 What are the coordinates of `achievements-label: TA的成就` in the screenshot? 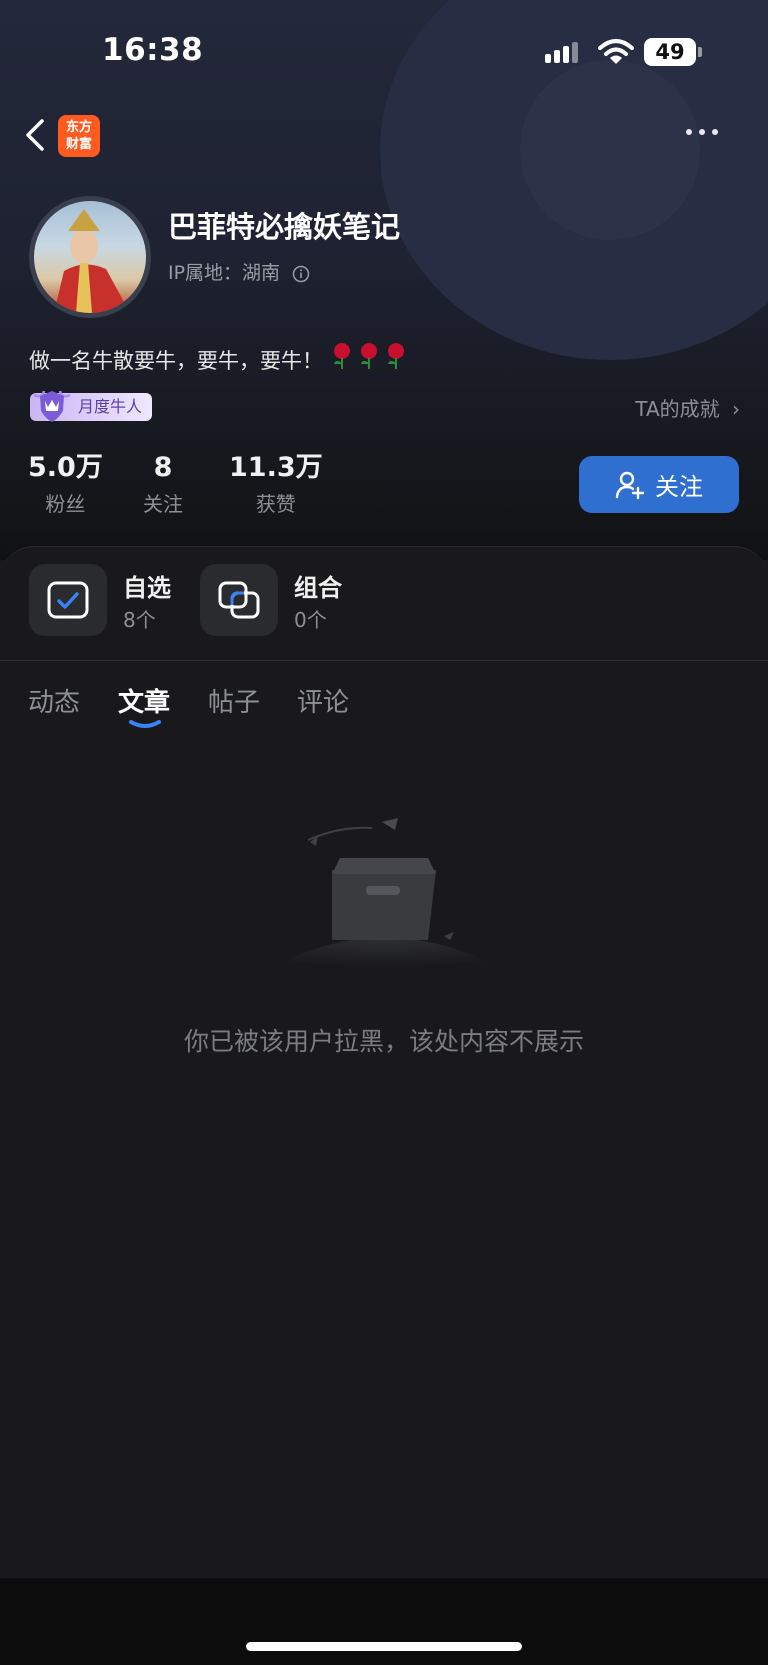 It's located at (677, 409).